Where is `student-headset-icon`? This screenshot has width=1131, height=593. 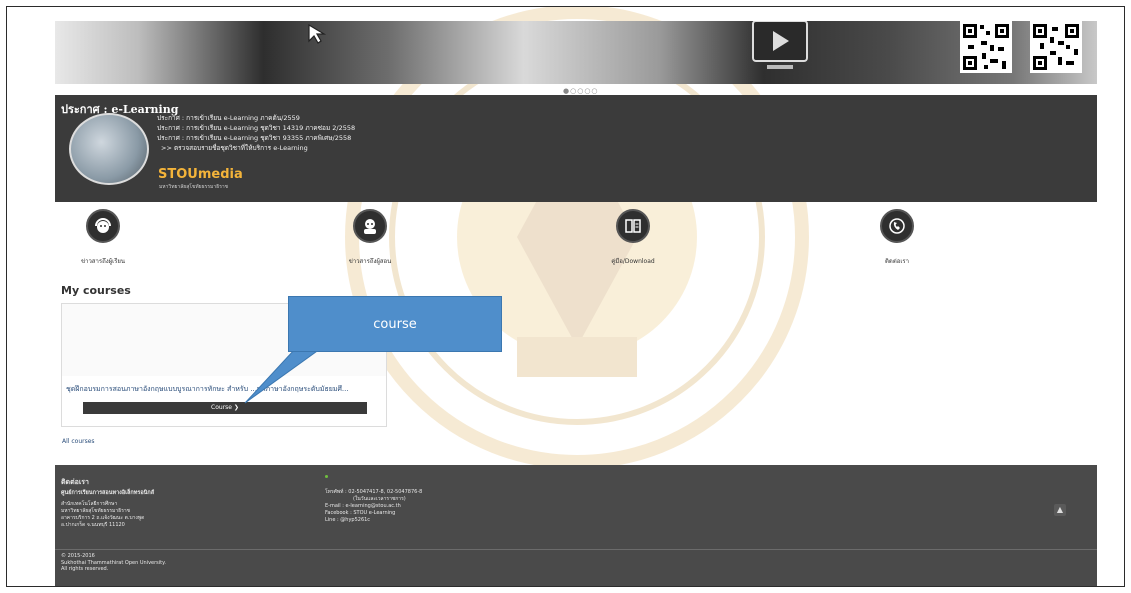 student-headset-icon is located at coordinates (103, 225).